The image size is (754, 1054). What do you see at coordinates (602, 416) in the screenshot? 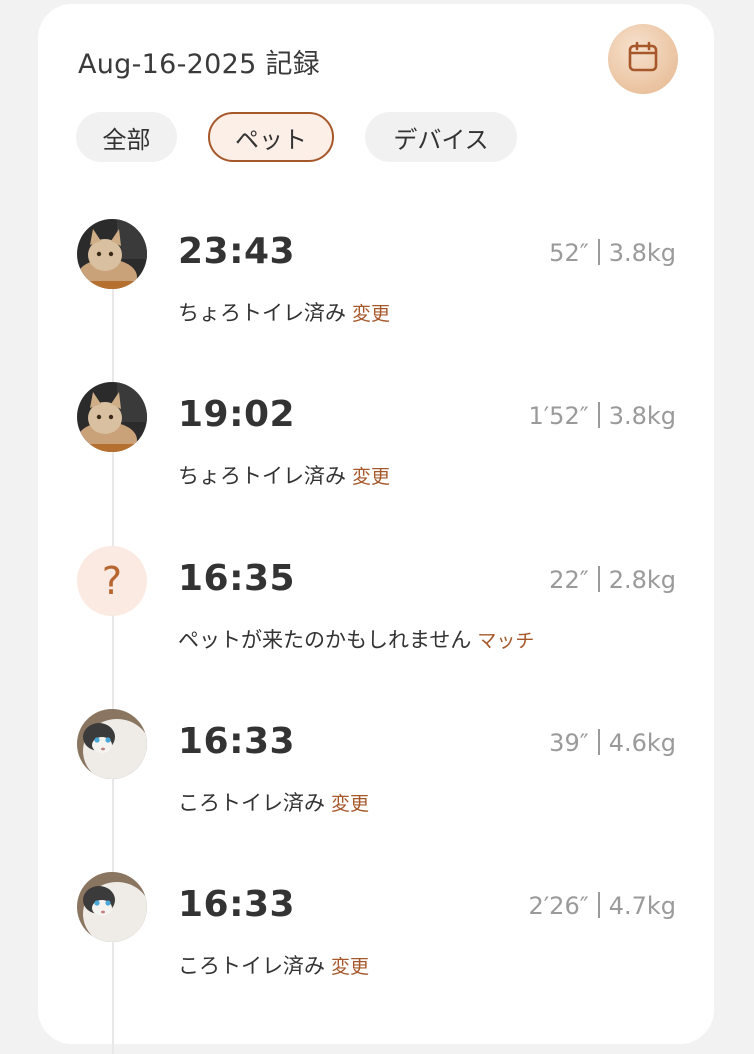
I see `entry-stats: 1′52″ 3.8kg` at bounding box center [602, 416].